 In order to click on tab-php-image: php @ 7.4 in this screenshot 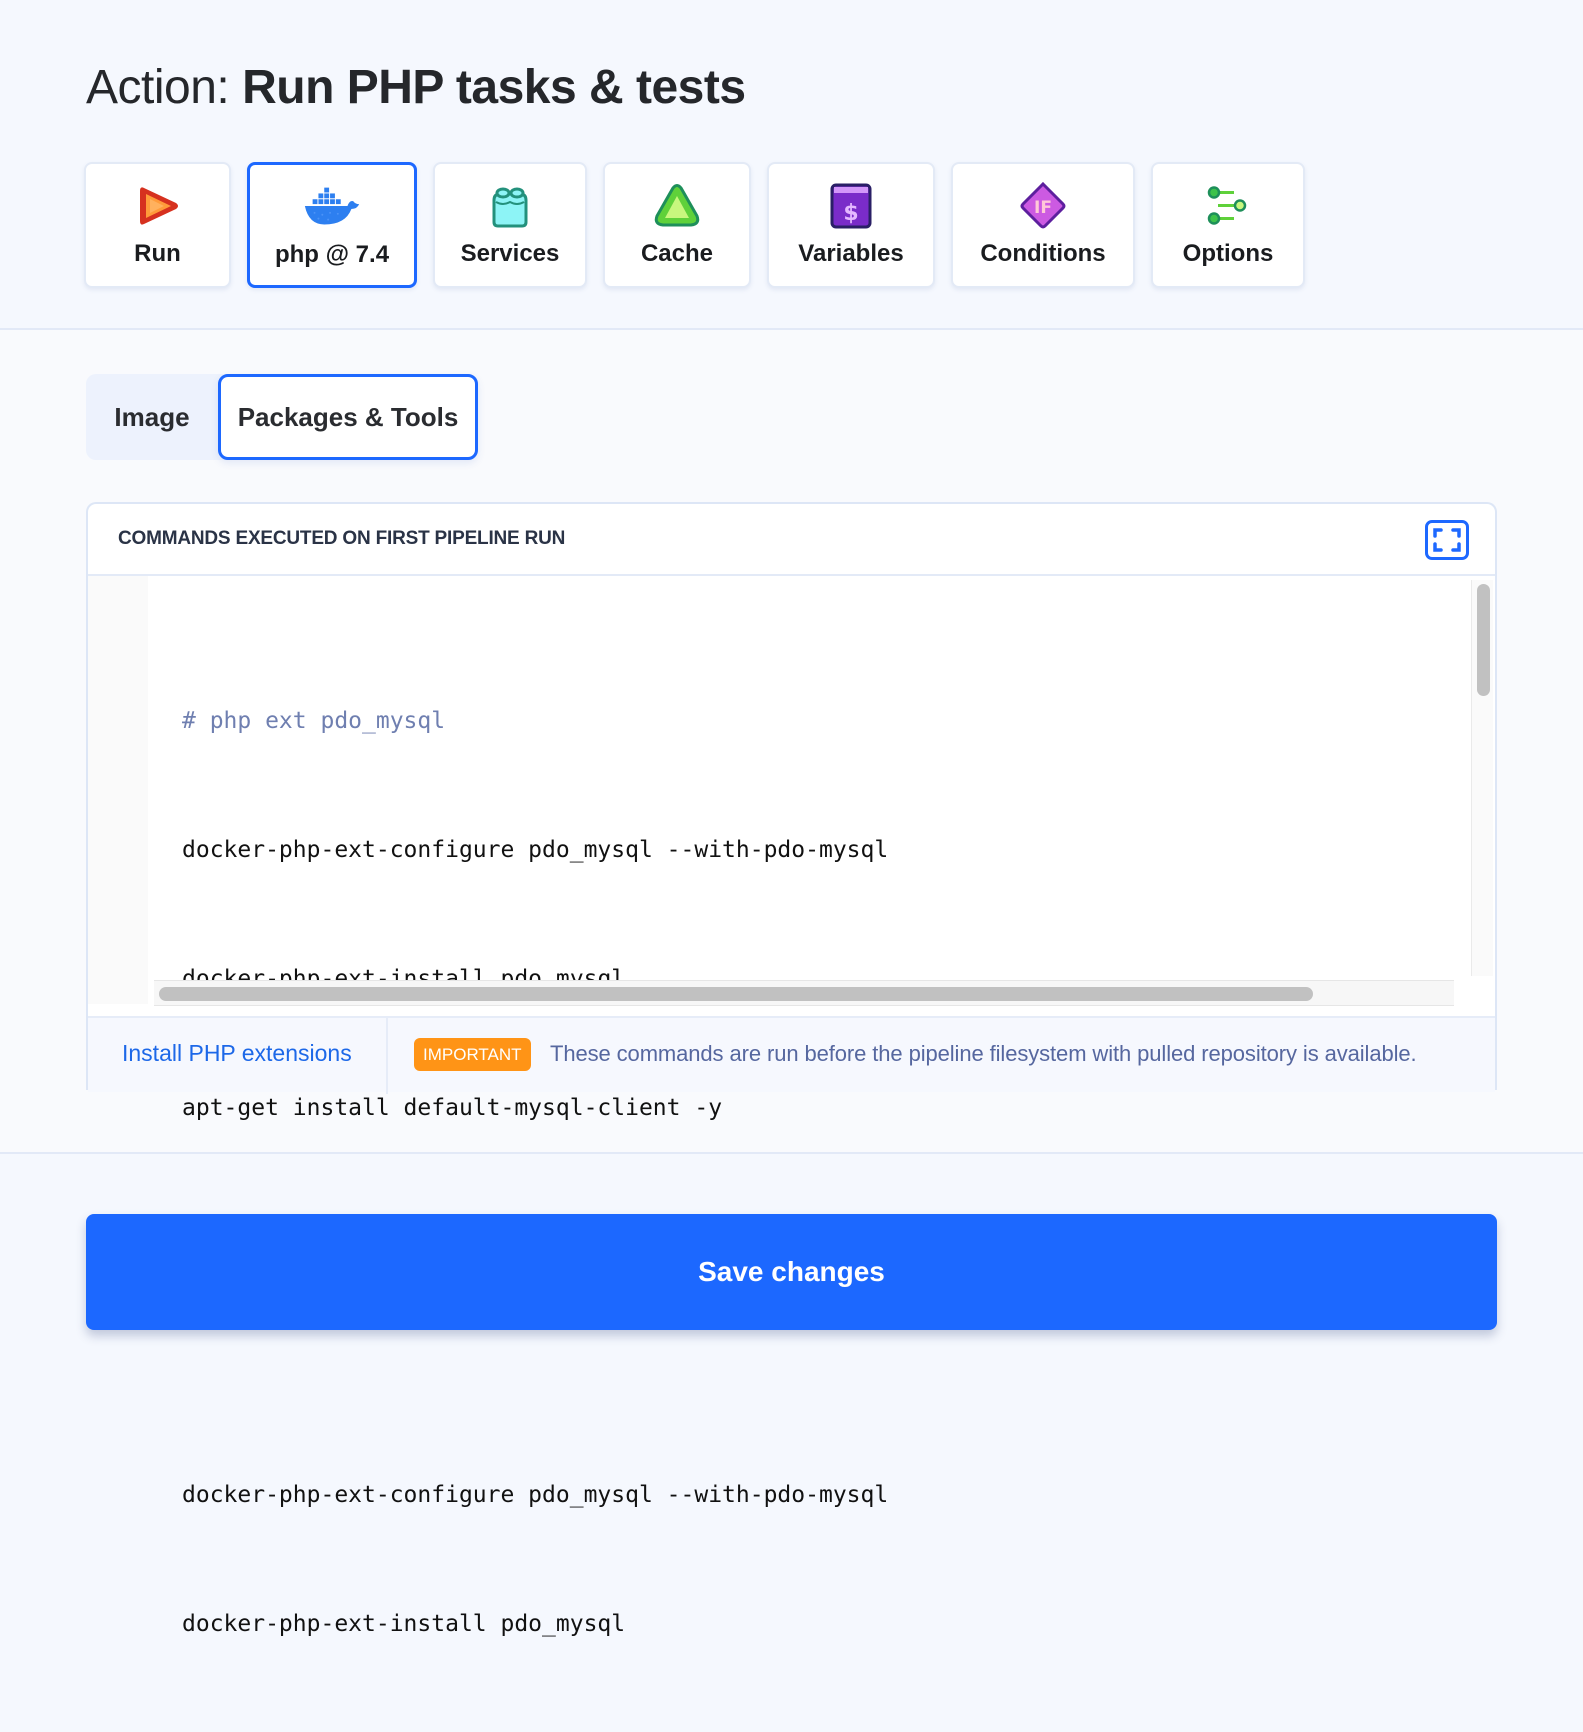, I will do `click(332, 225)`.